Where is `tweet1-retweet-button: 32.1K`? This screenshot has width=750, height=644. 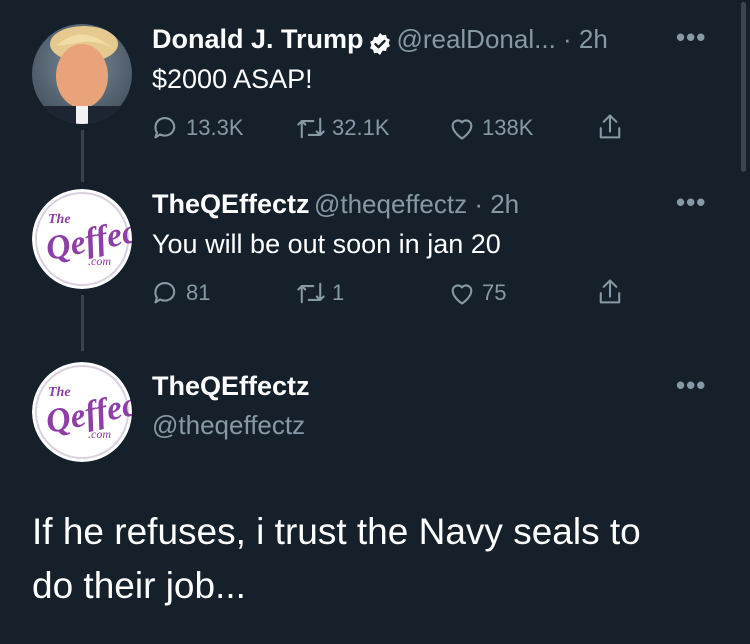
tweet1-retweet-button: 32.1K is located at coordinates (343, 128).